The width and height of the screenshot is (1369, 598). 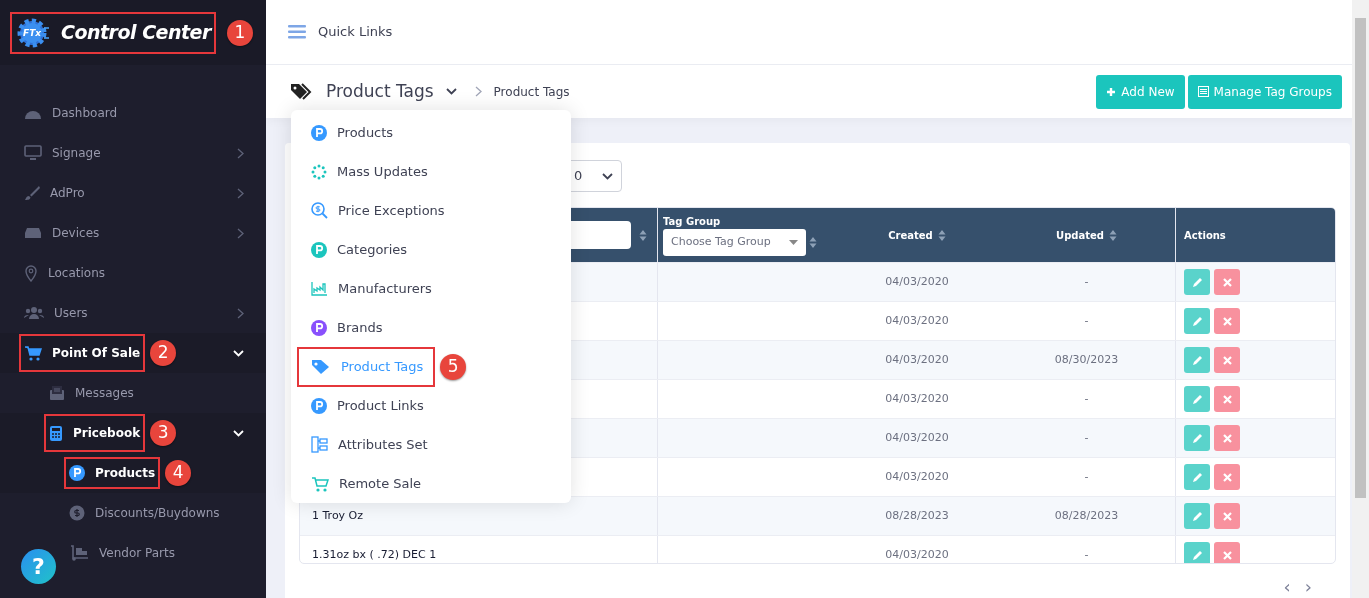 What do you see at coordinates (34, 313) in the screenshot?
I see `users-icon` at bounding box center [34, 313].